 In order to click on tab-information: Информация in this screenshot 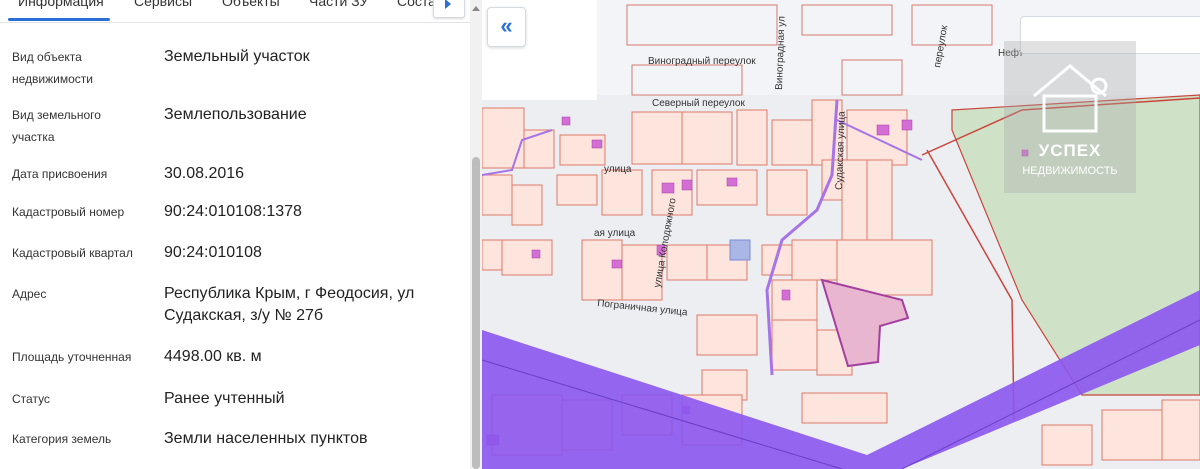, I will do `click(61, 4)`.